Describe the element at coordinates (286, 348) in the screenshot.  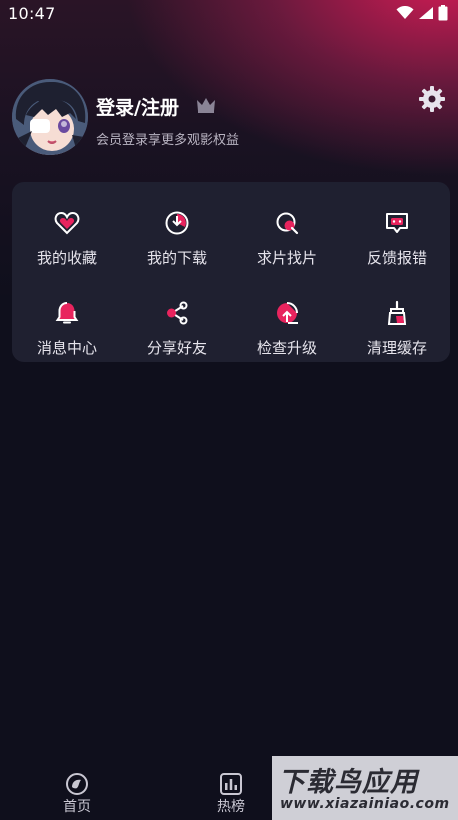
I see `grid-item-label: 检查升级` at that location.